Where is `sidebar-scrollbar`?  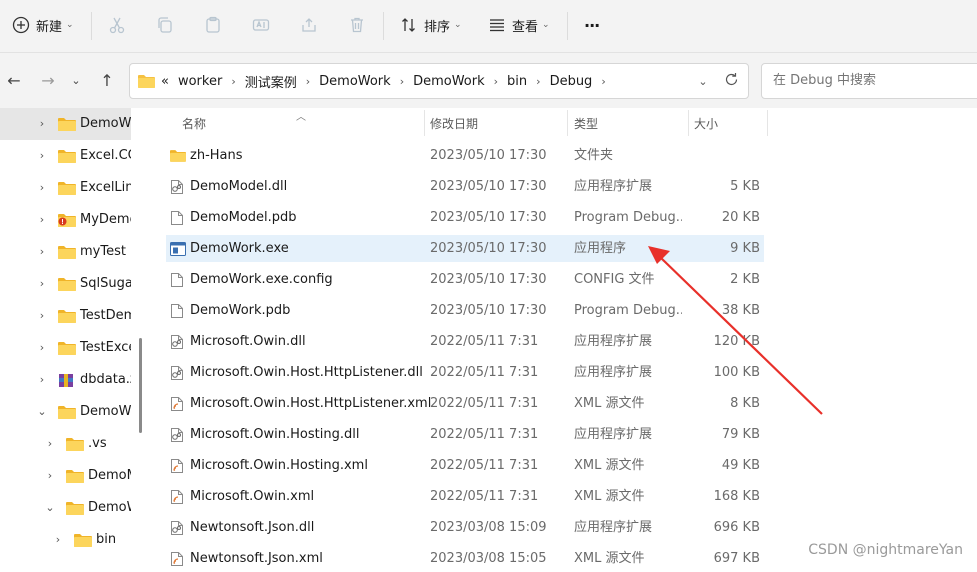 sidebar-scrollbar is located at coordinates (140, 385).